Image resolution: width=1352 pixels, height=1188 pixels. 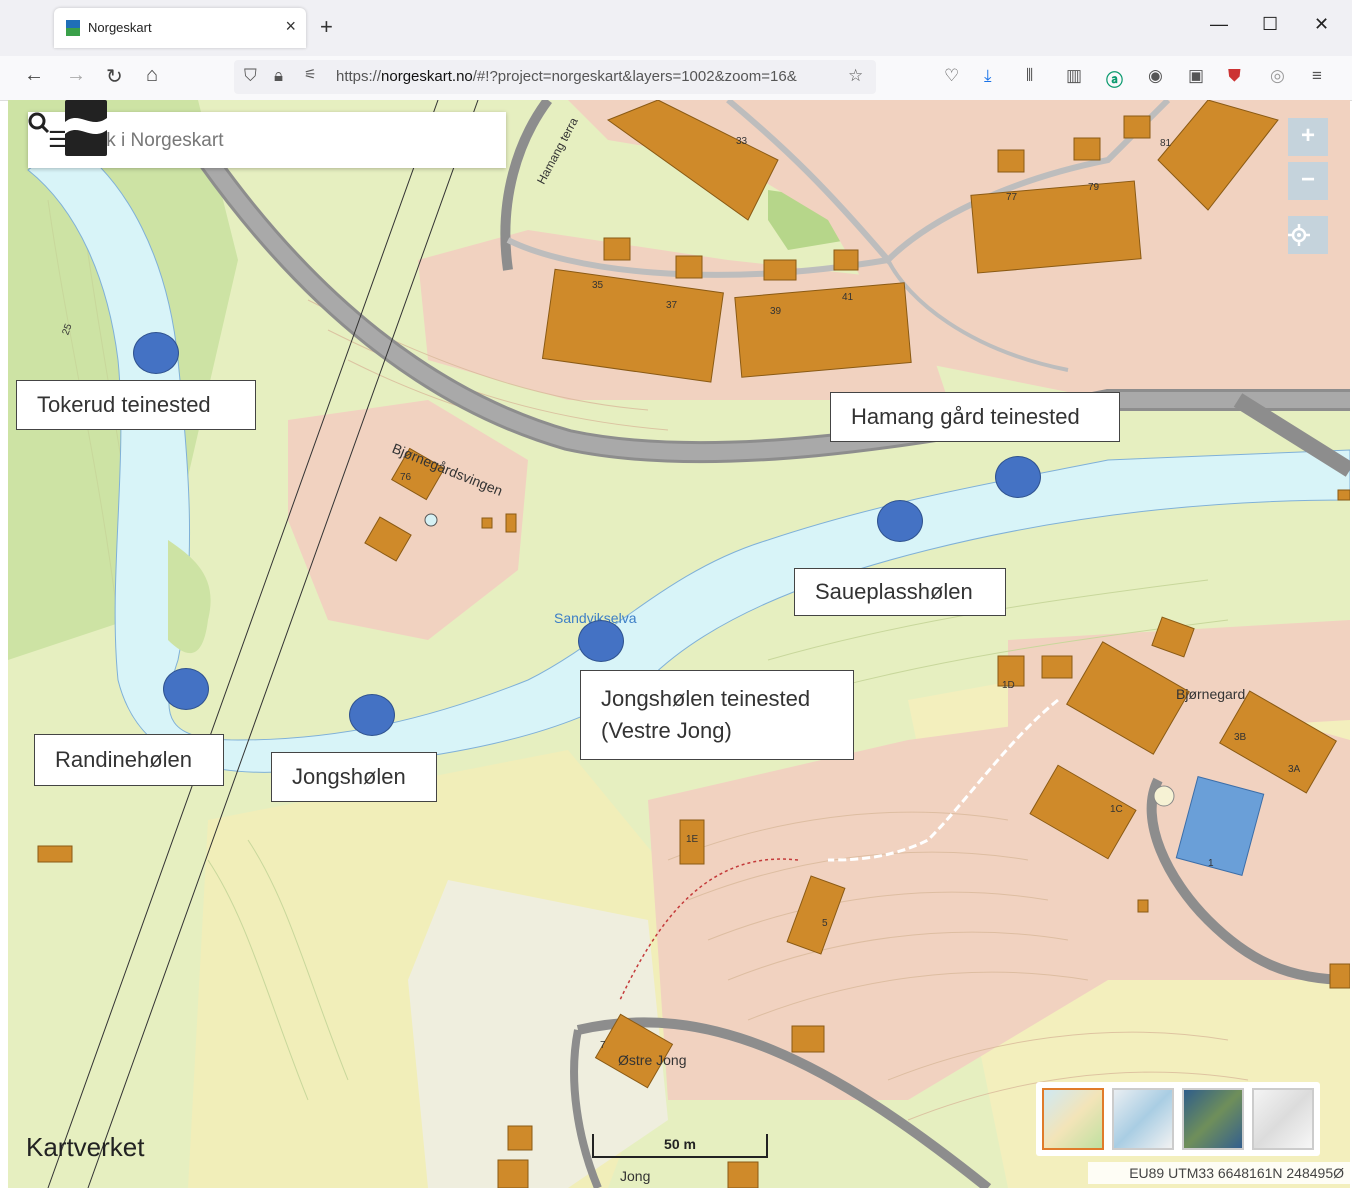 I want to click on house-number: 1E, so click(x=692, y=839).